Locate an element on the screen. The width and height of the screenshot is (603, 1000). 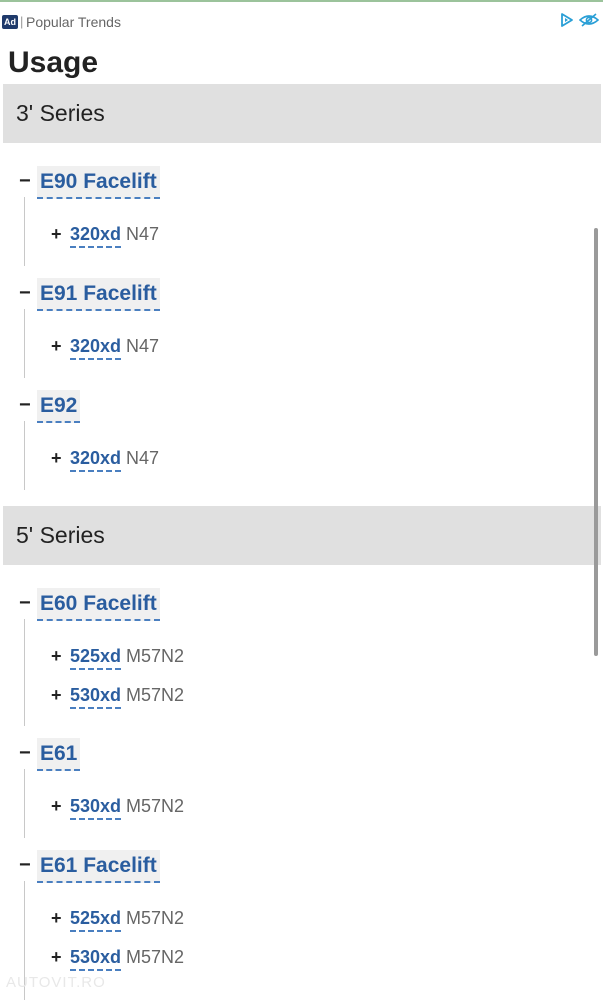
ad-label: Popular Trends is located at coordinates (73, 22).